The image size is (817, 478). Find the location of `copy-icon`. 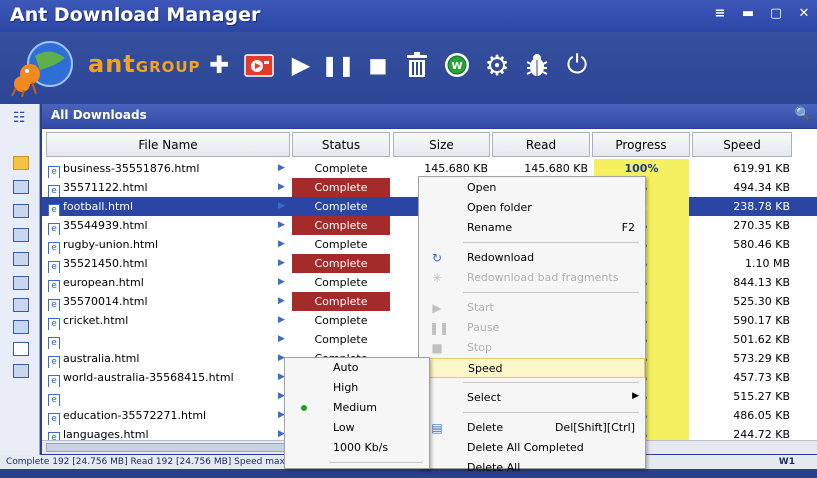

copy-icon is located at coordinates (21, 235).